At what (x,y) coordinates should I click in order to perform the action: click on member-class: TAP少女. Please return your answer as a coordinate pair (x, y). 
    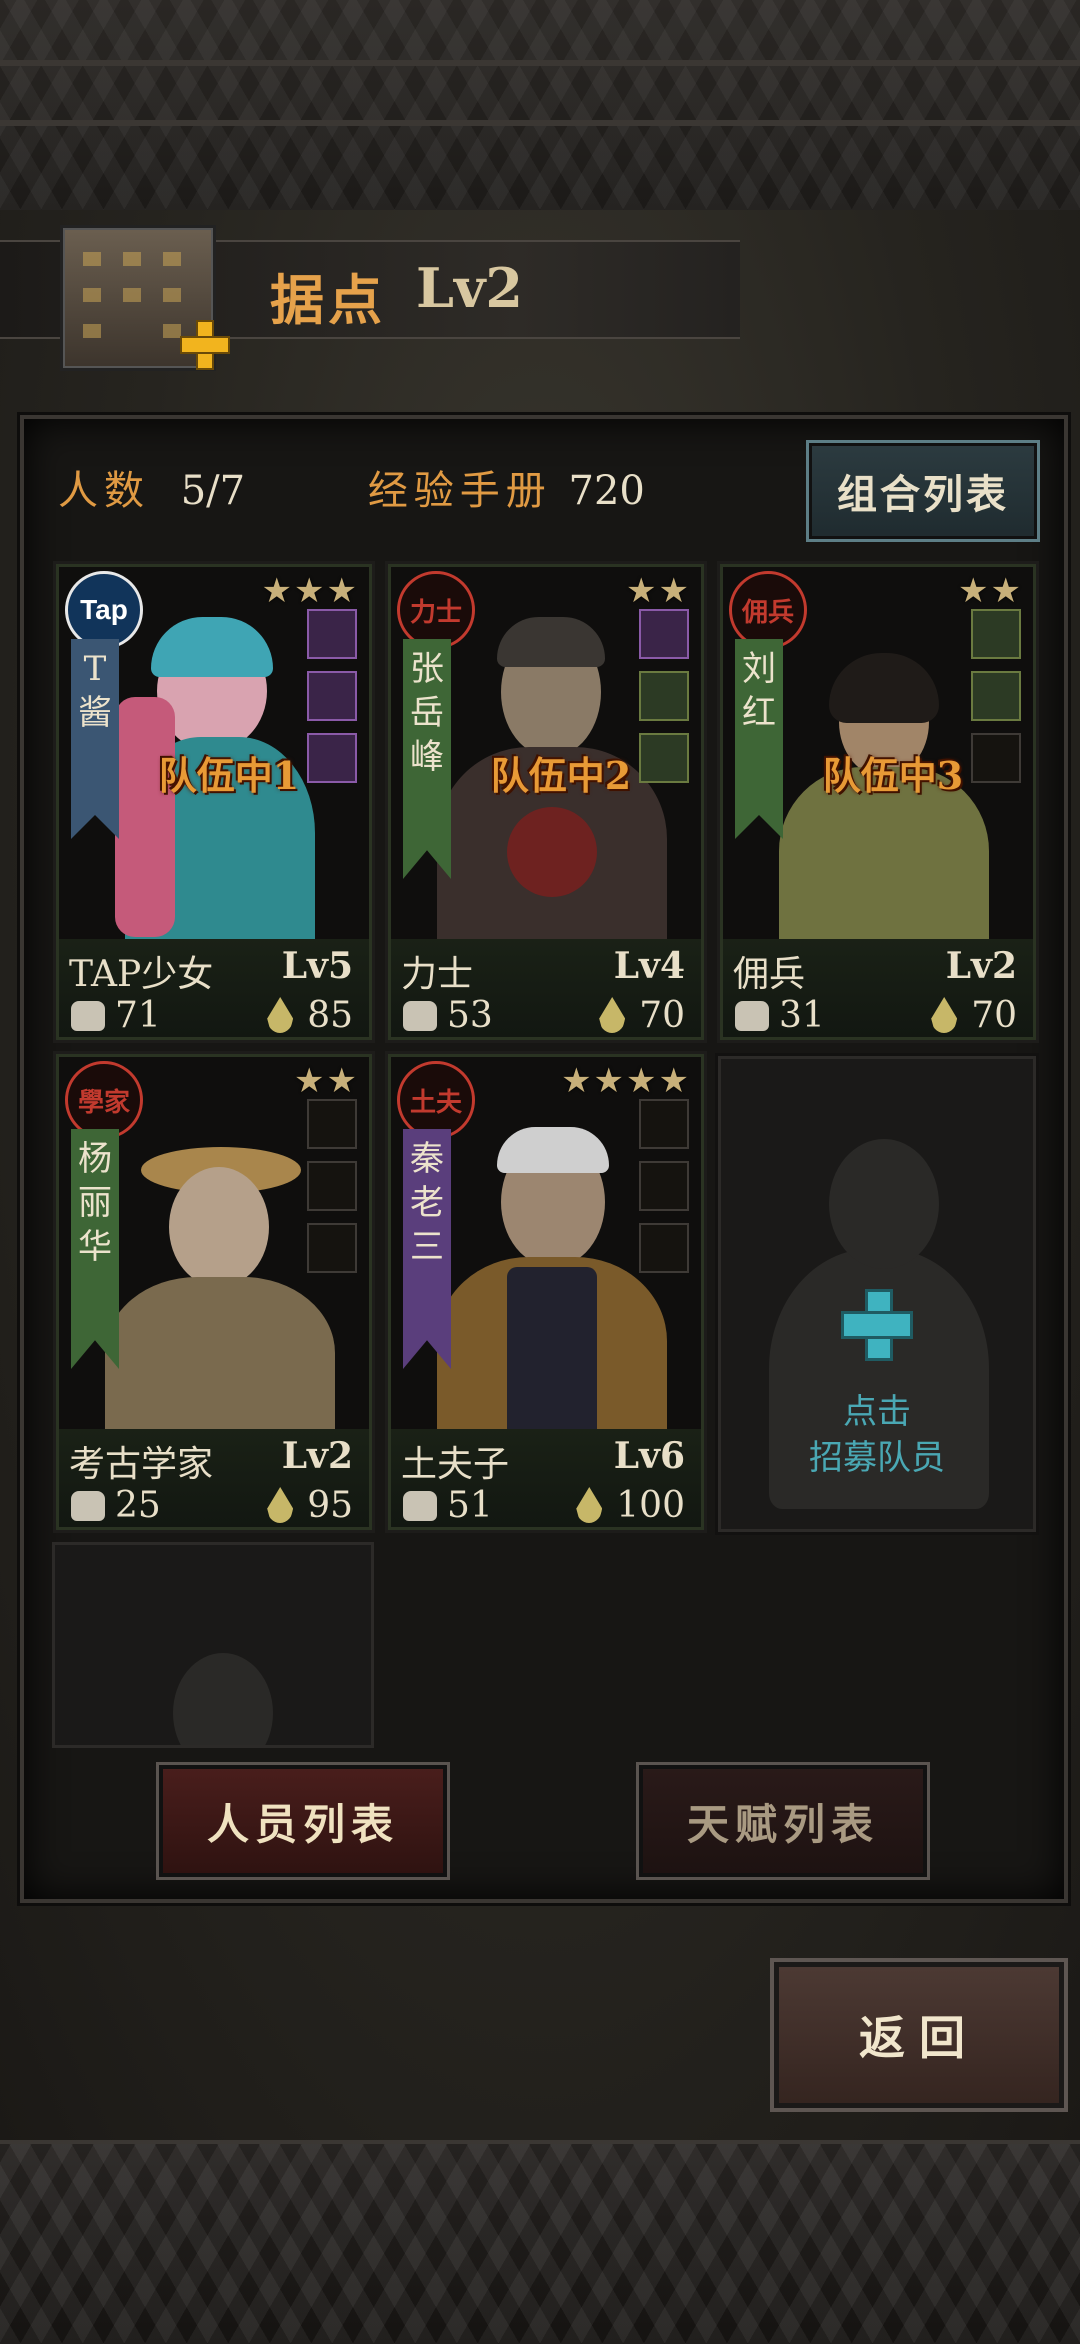
    Looking at the image, I should click on (141, 974).